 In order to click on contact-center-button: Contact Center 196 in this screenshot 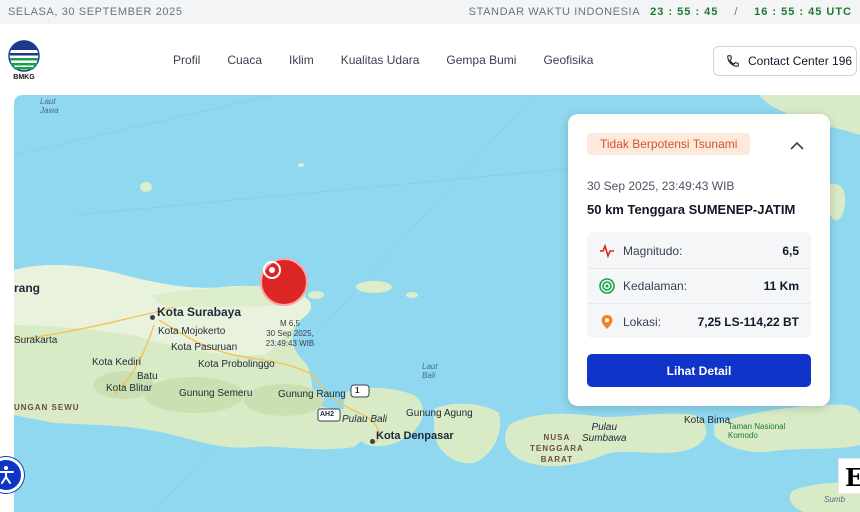, I will do `click(785, 61)`.